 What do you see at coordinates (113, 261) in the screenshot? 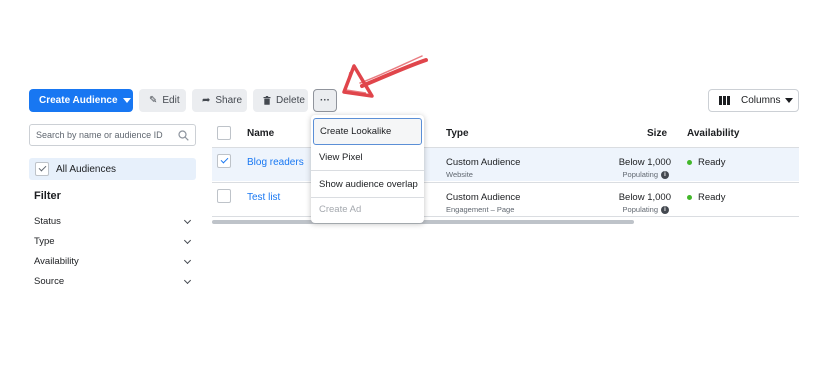
I see `filter-availability: Availability` at bounding box center [113, 261].